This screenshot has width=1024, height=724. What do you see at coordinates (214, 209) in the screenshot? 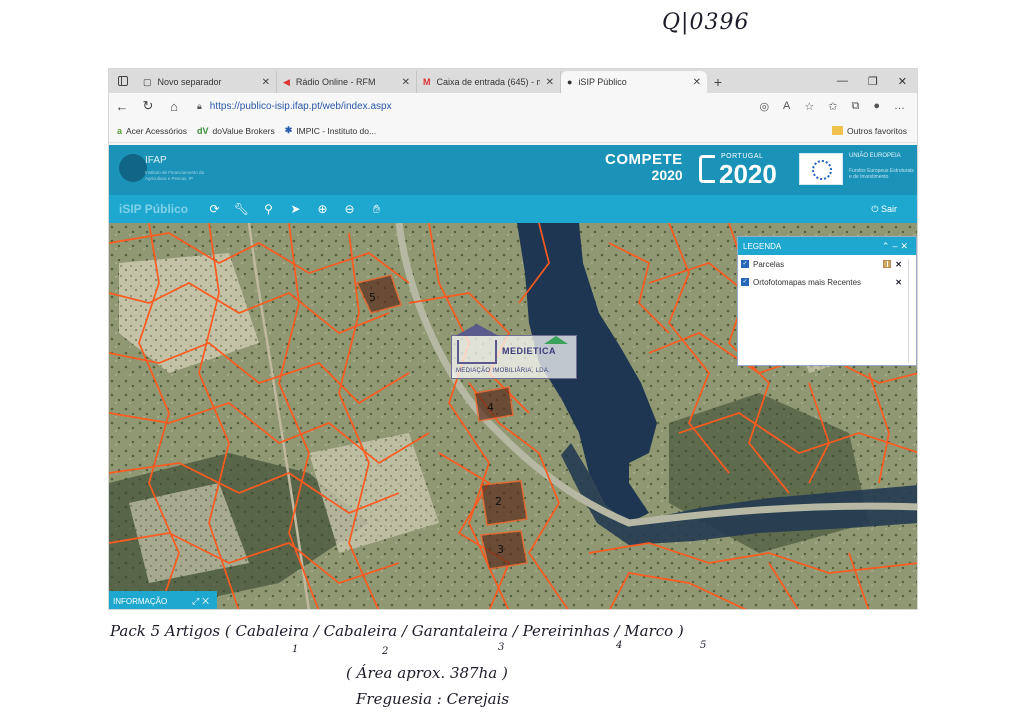
I see `refresh-icon: ⟳` at bounding box center [214, 209].